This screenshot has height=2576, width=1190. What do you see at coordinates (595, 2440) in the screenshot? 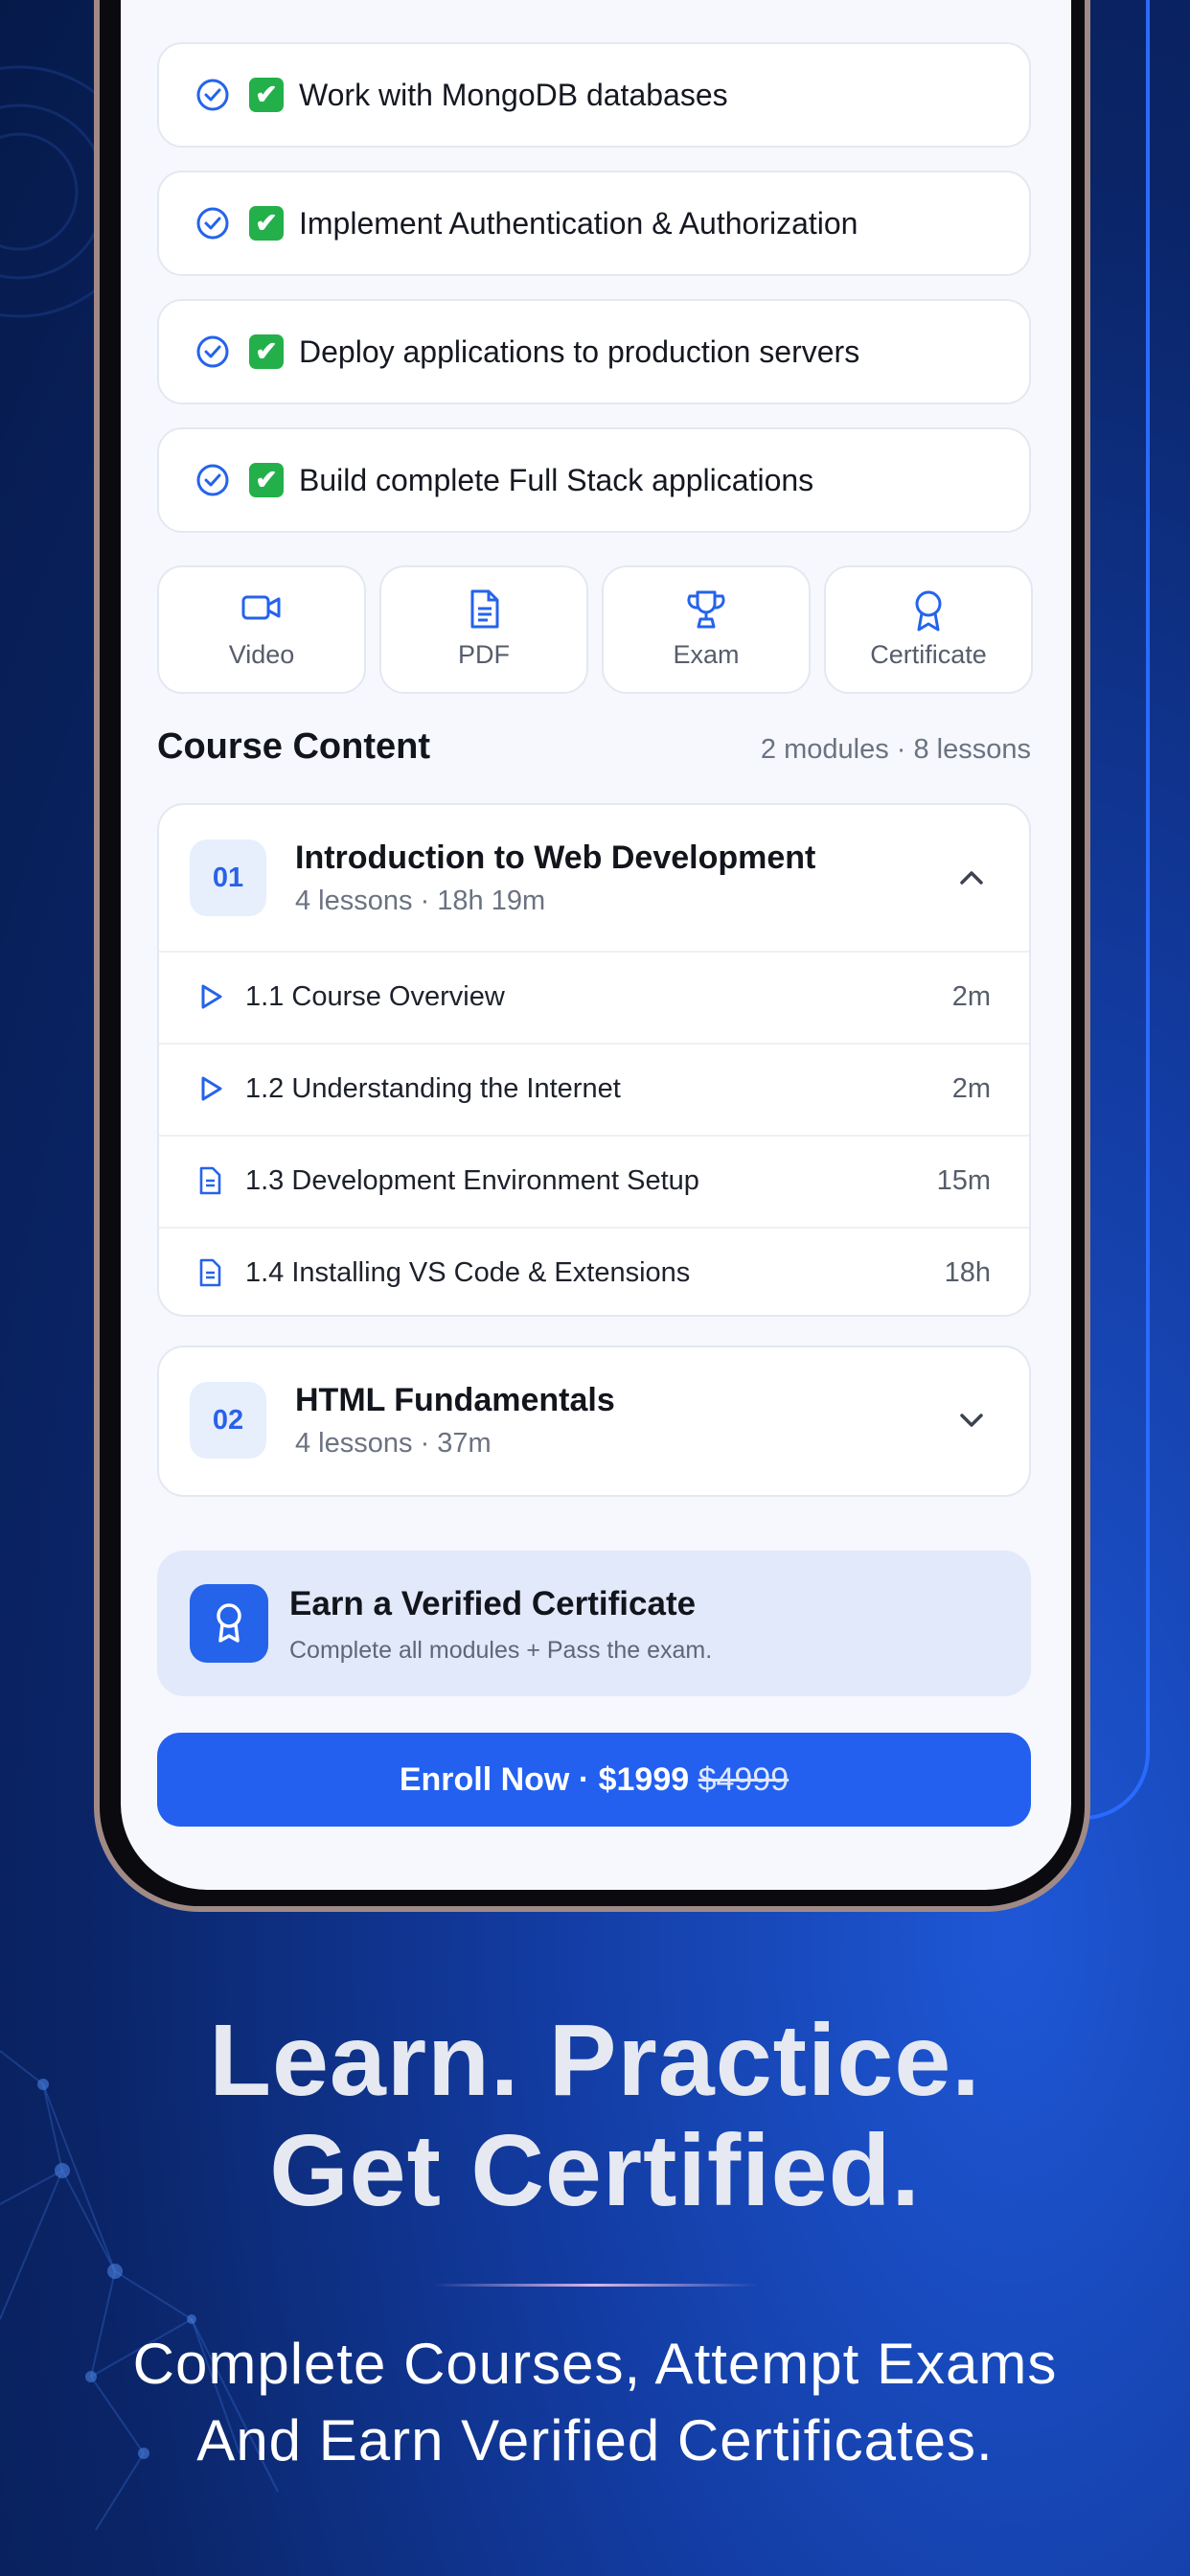
I see `subline-2: And Earn Verified Certificates.` at bounding box center [595, 2440].